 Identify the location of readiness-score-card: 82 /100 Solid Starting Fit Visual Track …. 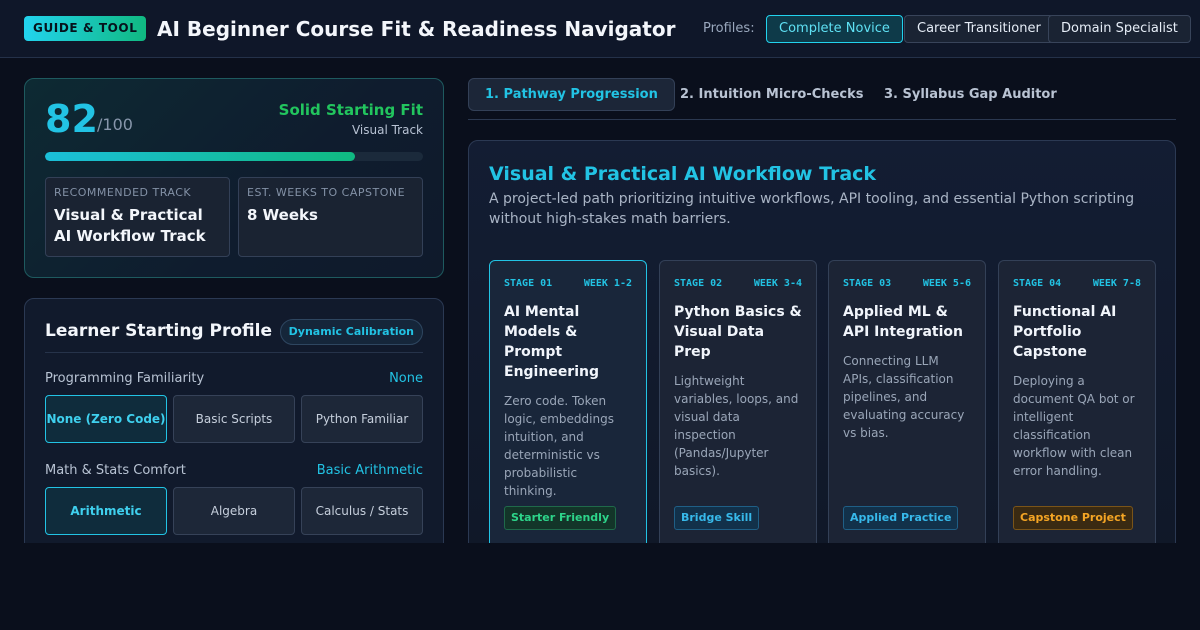
(234, 178).